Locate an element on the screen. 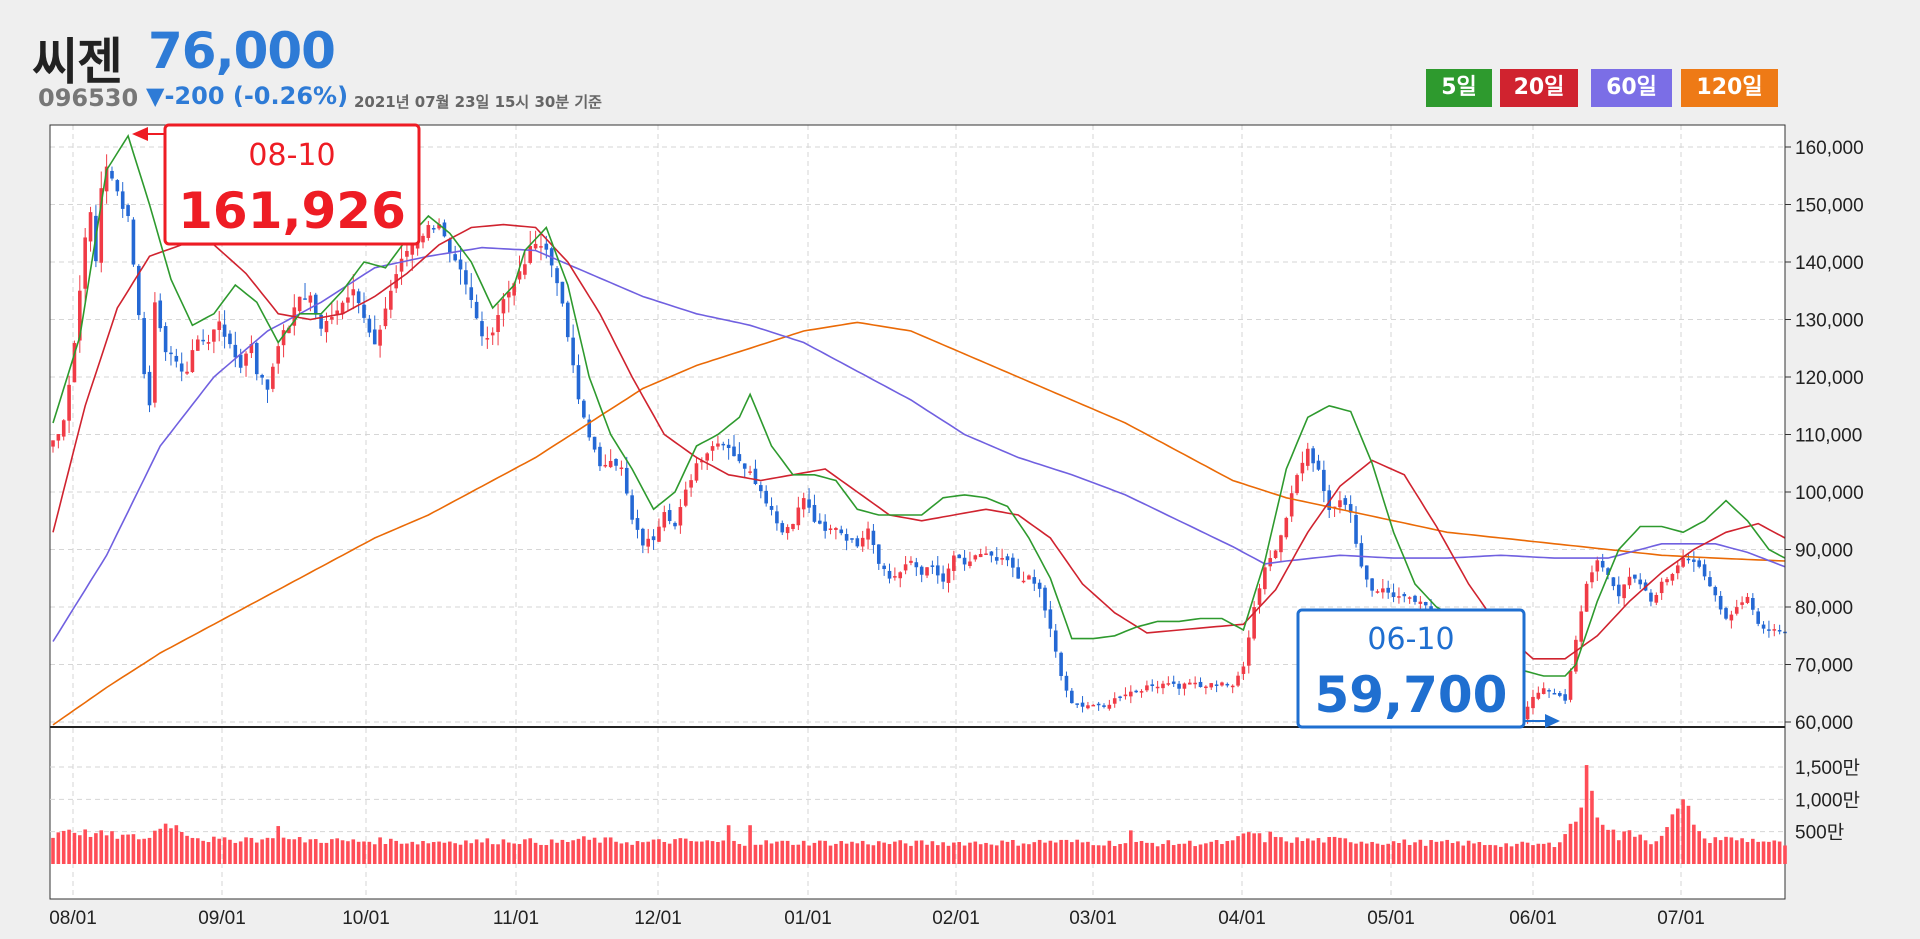  month-label: 05/01 is located at coordinates (1391, 918).